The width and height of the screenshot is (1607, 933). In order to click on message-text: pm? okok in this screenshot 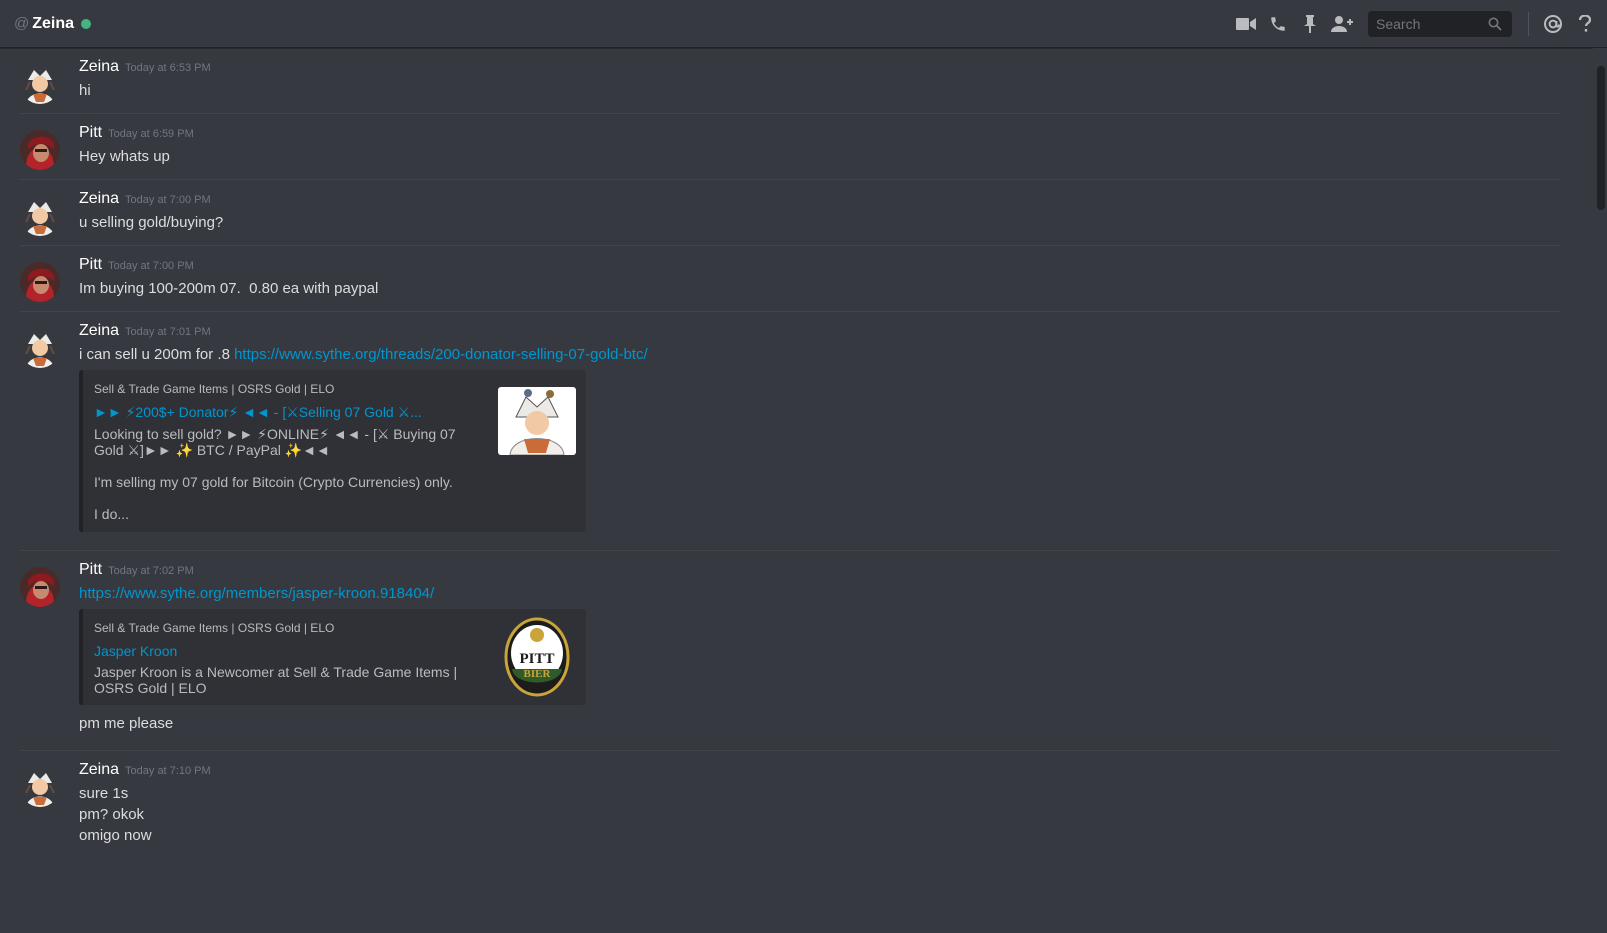, I will do `click(112, 814)`.